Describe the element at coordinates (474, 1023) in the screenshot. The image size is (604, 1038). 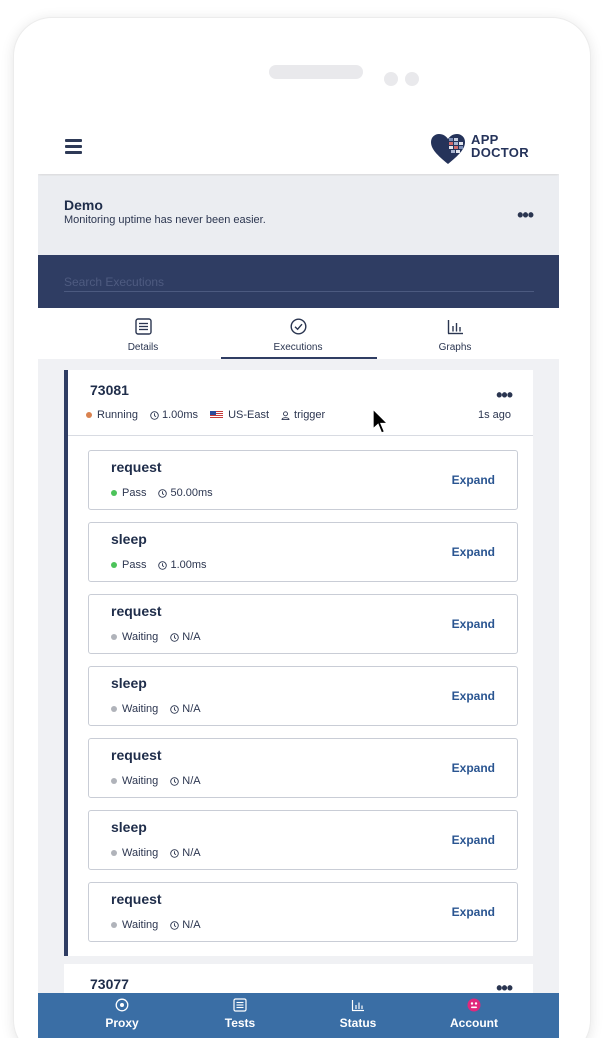
I see `nav-account-label: Account` at that location.